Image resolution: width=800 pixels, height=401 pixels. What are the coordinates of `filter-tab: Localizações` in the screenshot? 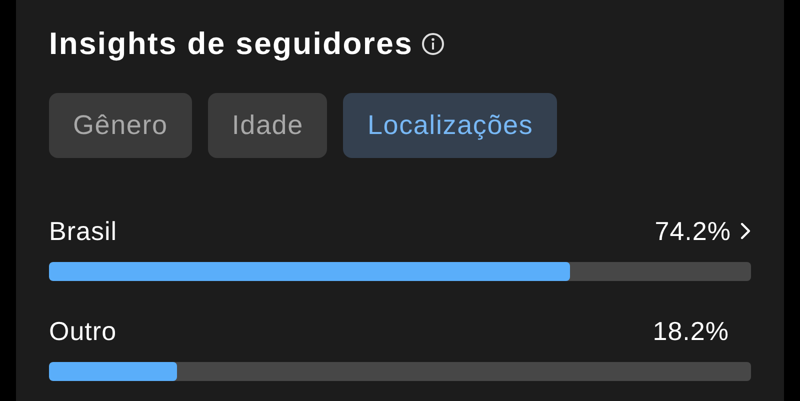 It's located at (450, 125).